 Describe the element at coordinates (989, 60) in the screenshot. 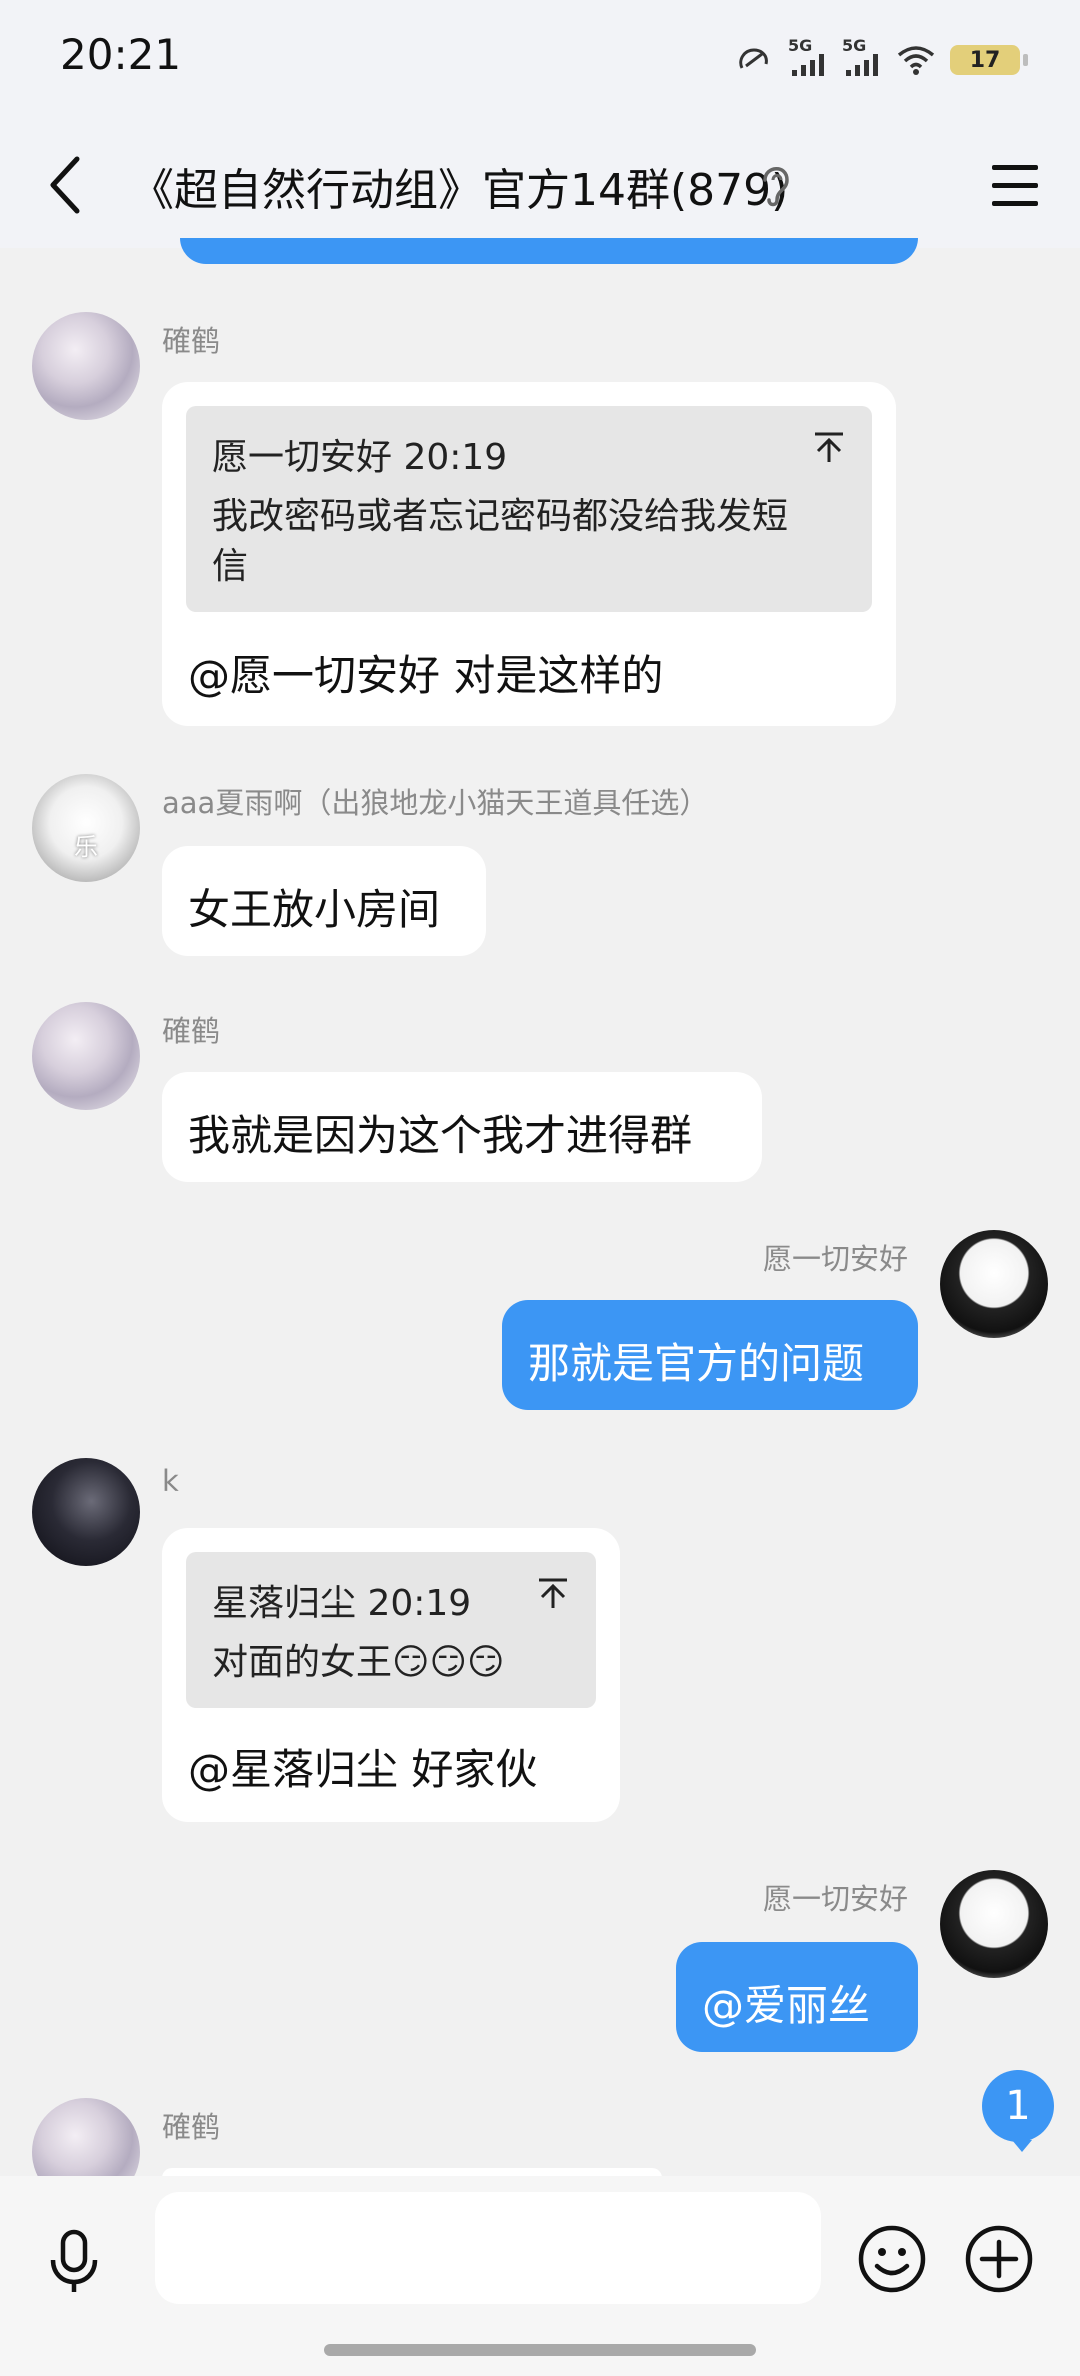

I see `battery-indicator: 17` at that location.